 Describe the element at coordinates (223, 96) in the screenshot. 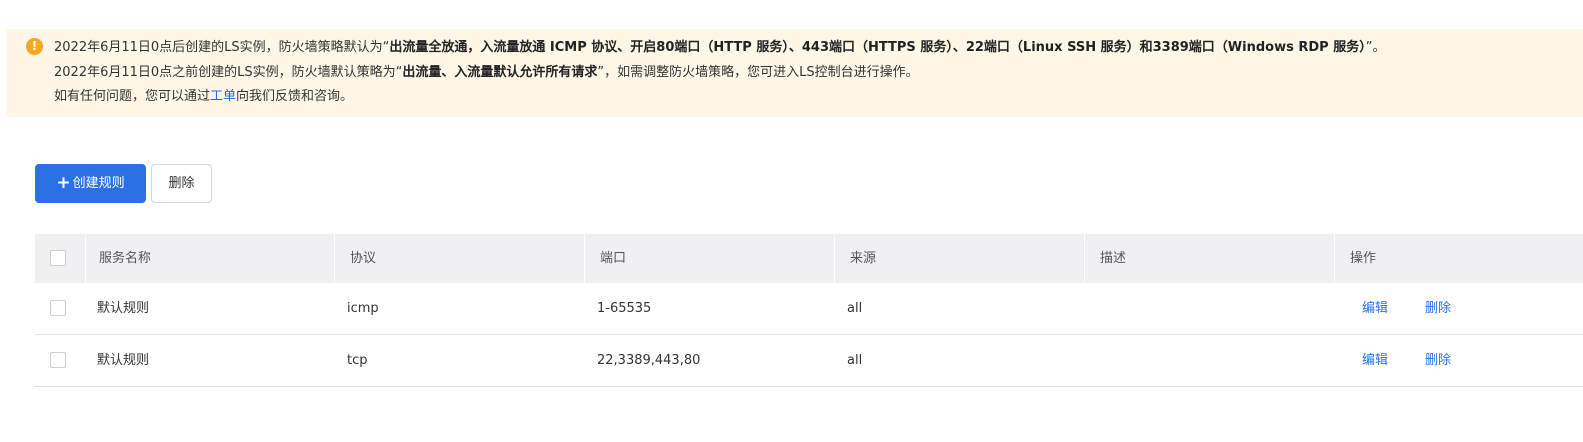

I see `ticket-link: 工单` at that location.